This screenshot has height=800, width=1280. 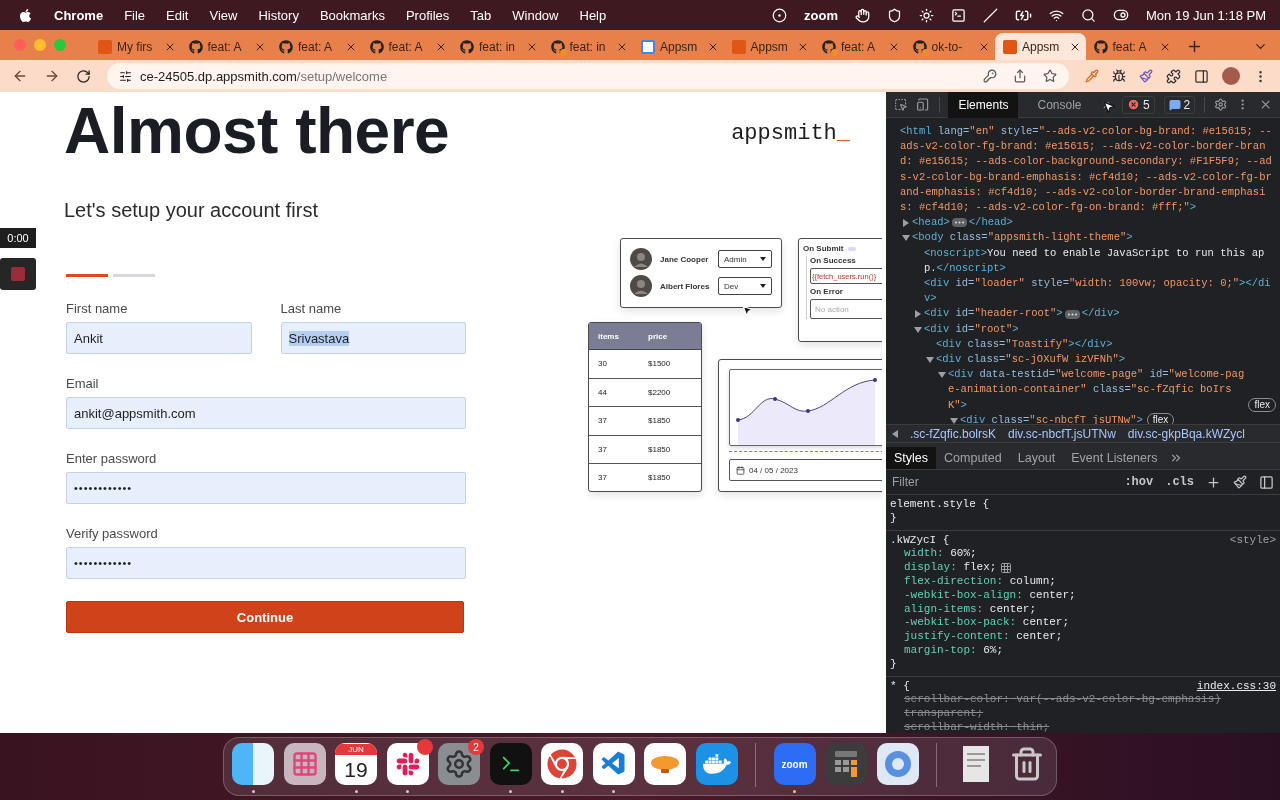 What do you see at coordinates (79, 15) in the screenshot?
I see `menu-item: Chrome` at bounding box center [79, 15].